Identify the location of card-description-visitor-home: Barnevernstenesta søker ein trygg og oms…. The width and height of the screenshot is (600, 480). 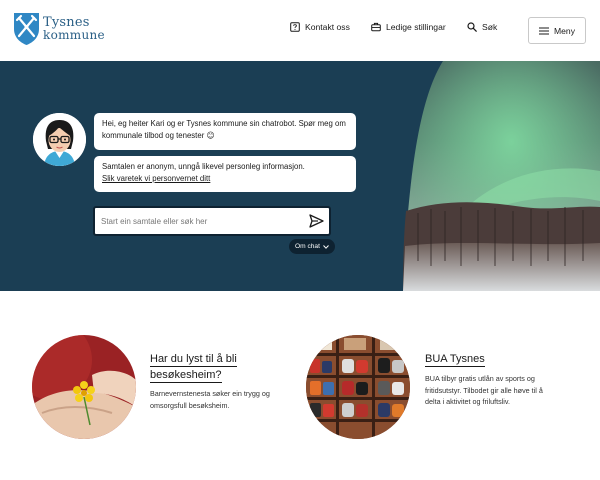
(210, 399).